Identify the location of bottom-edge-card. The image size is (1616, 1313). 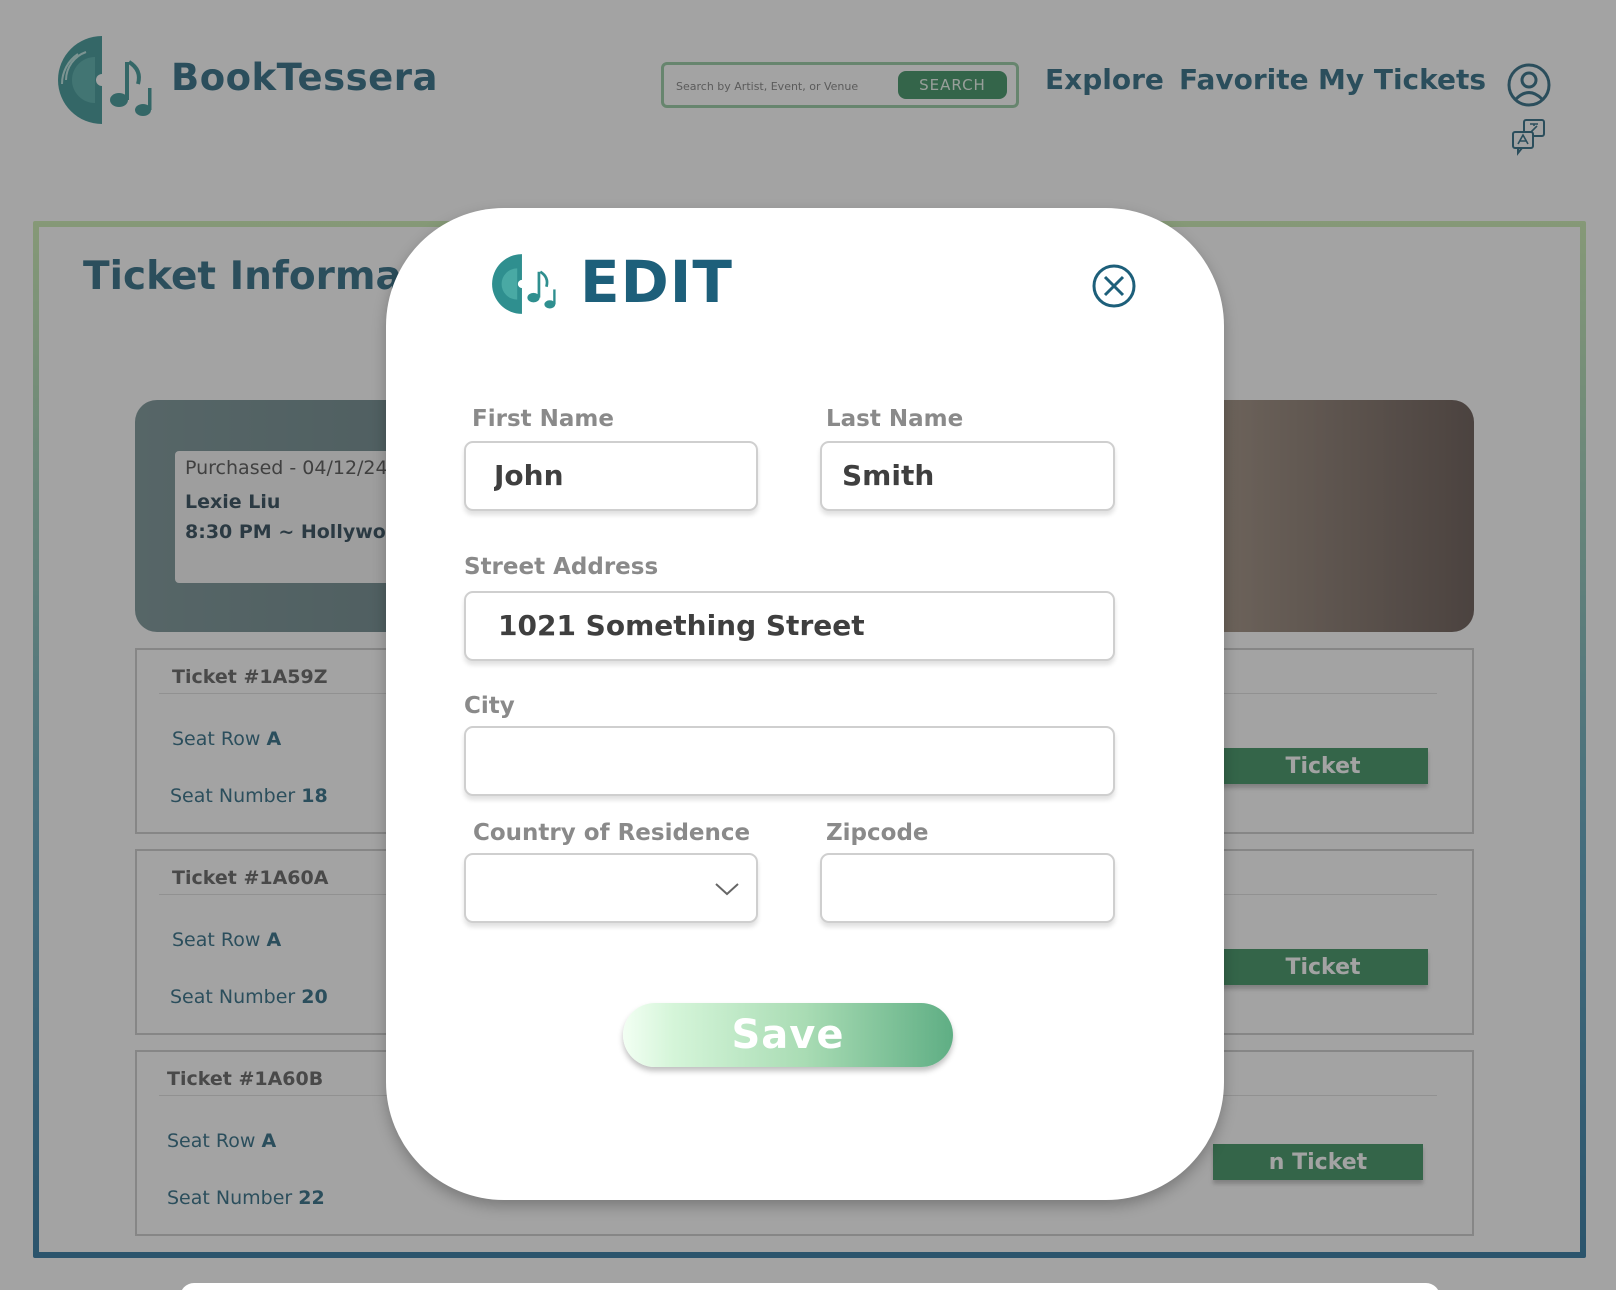
(810, 1298).